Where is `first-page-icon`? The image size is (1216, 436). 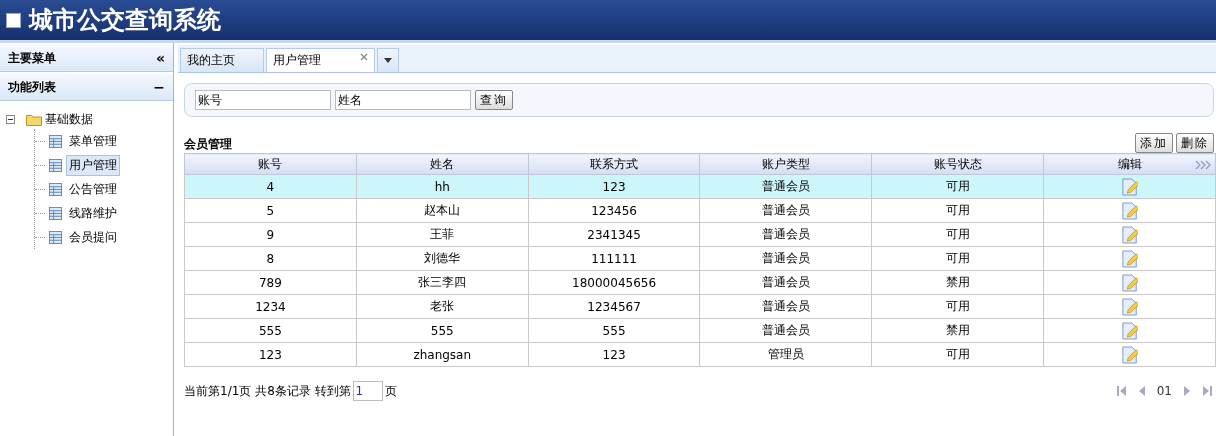
first-page-icon is located at coordinates (1121, 391).